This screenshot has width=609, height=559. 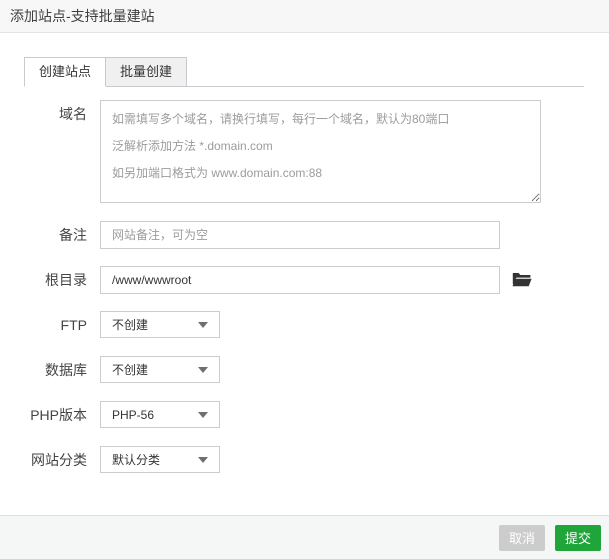 What do you see at coordinates (73, 114) in the screenshot?
I see `domain-label: 域名` at bounding box center [73, 114].